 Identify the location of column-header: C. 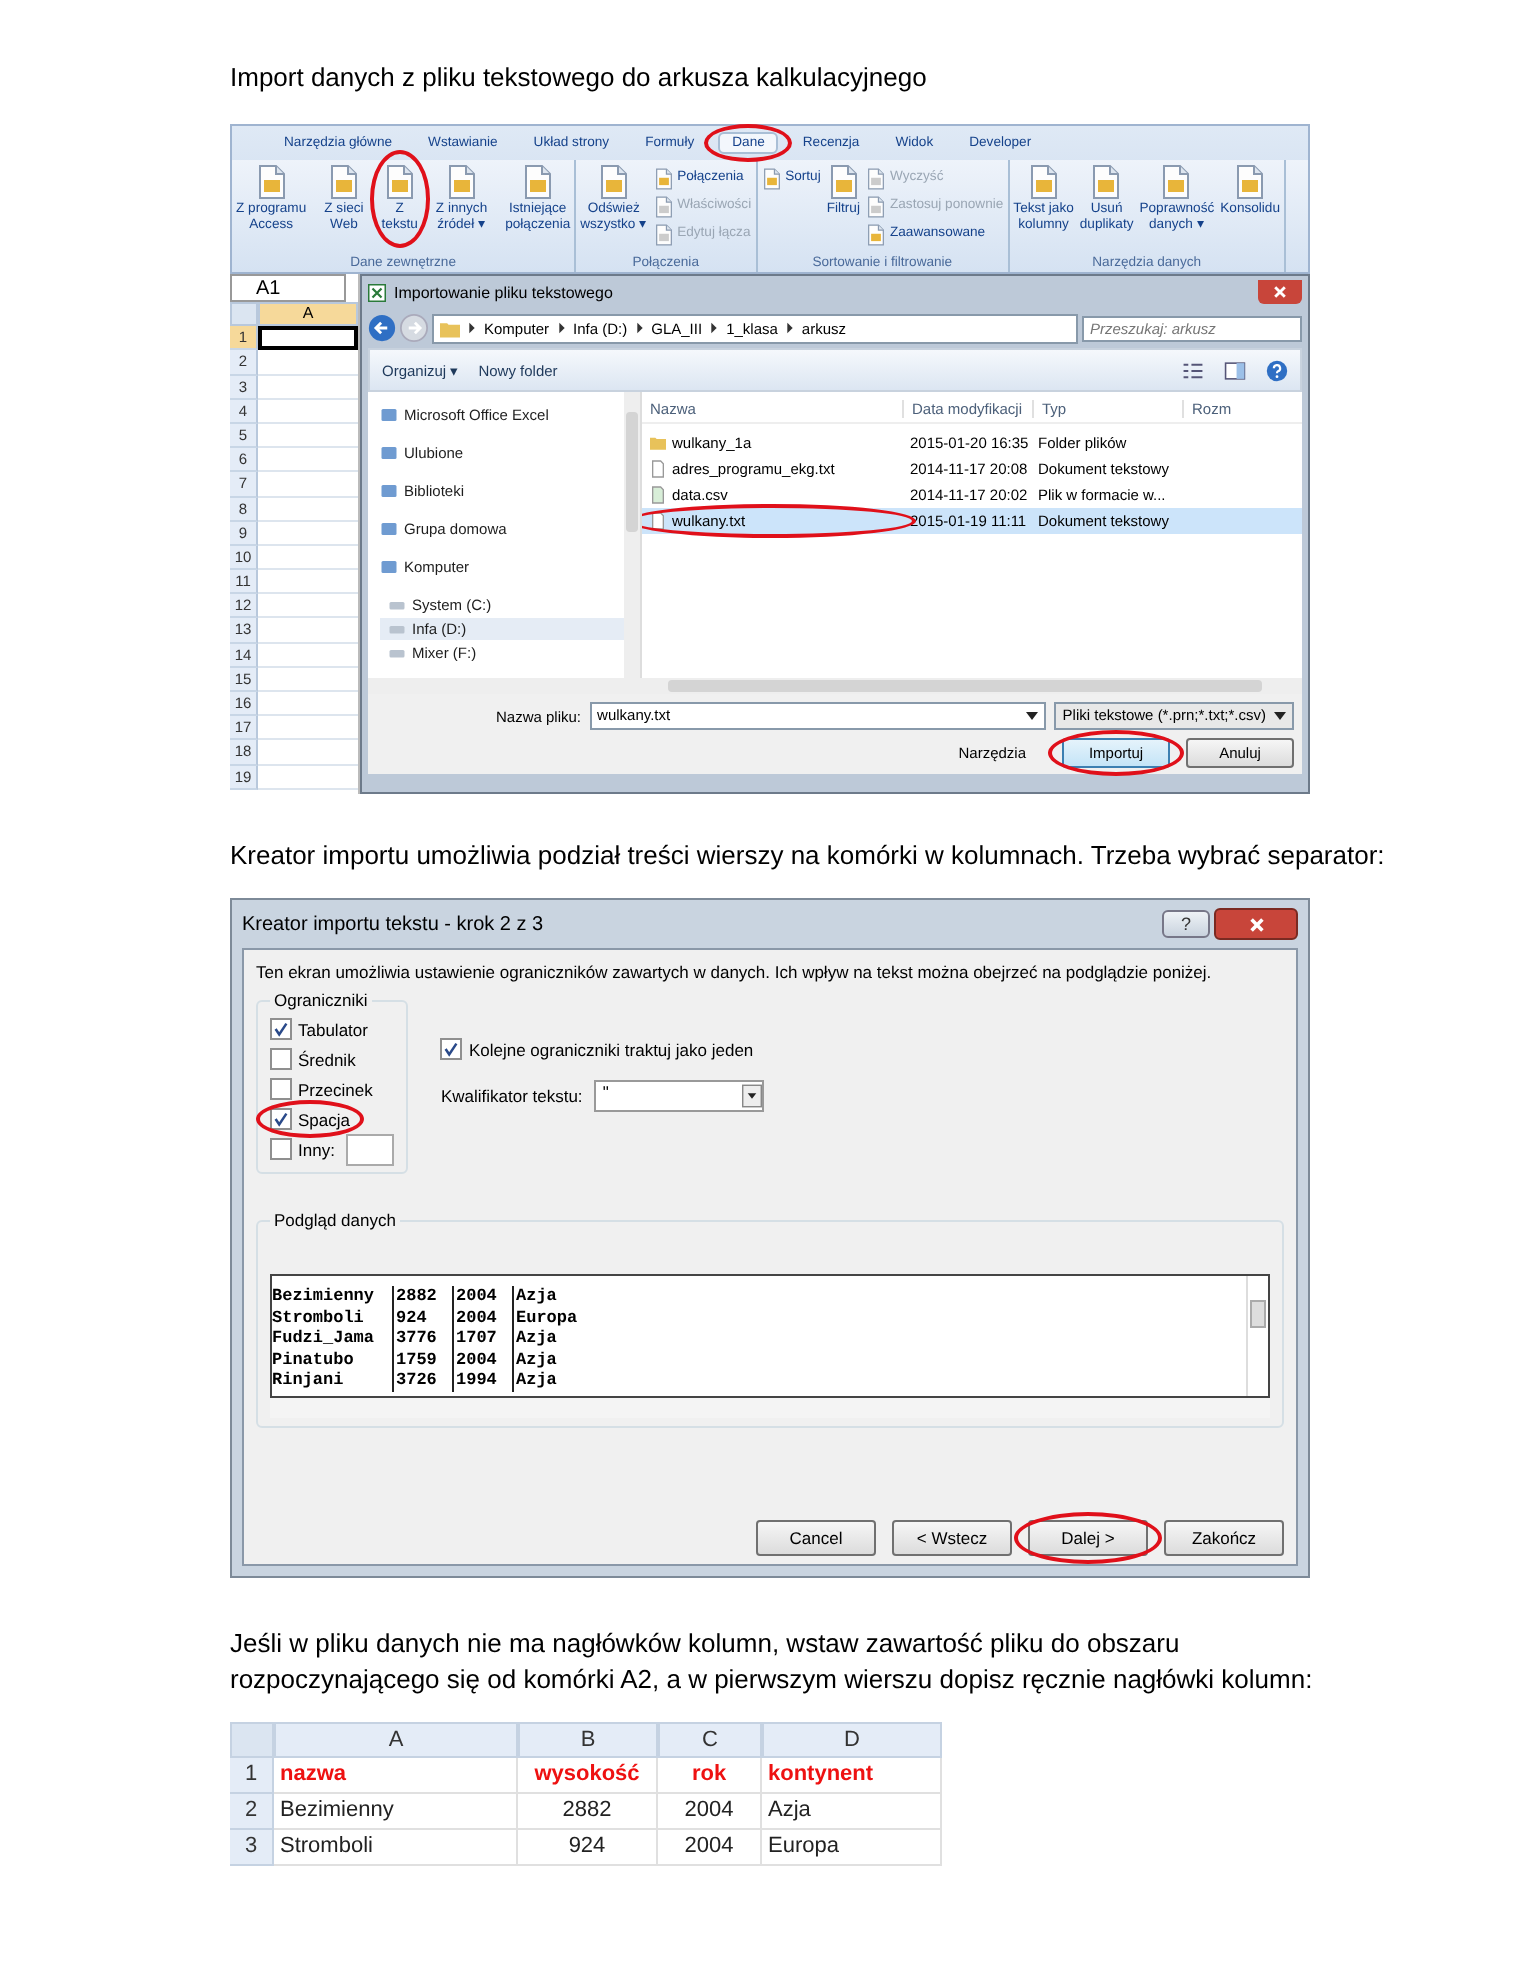
(710, 1740).